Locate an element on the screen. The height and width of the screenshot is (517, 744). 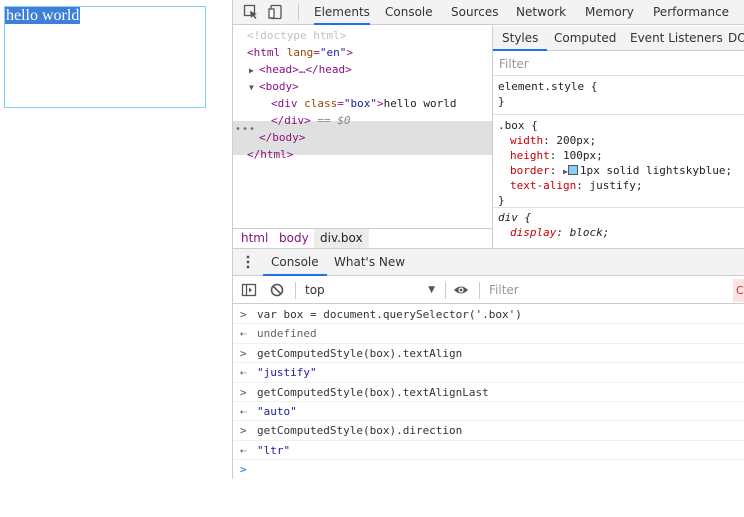
color-swatch is located at coordinates (572, 170).